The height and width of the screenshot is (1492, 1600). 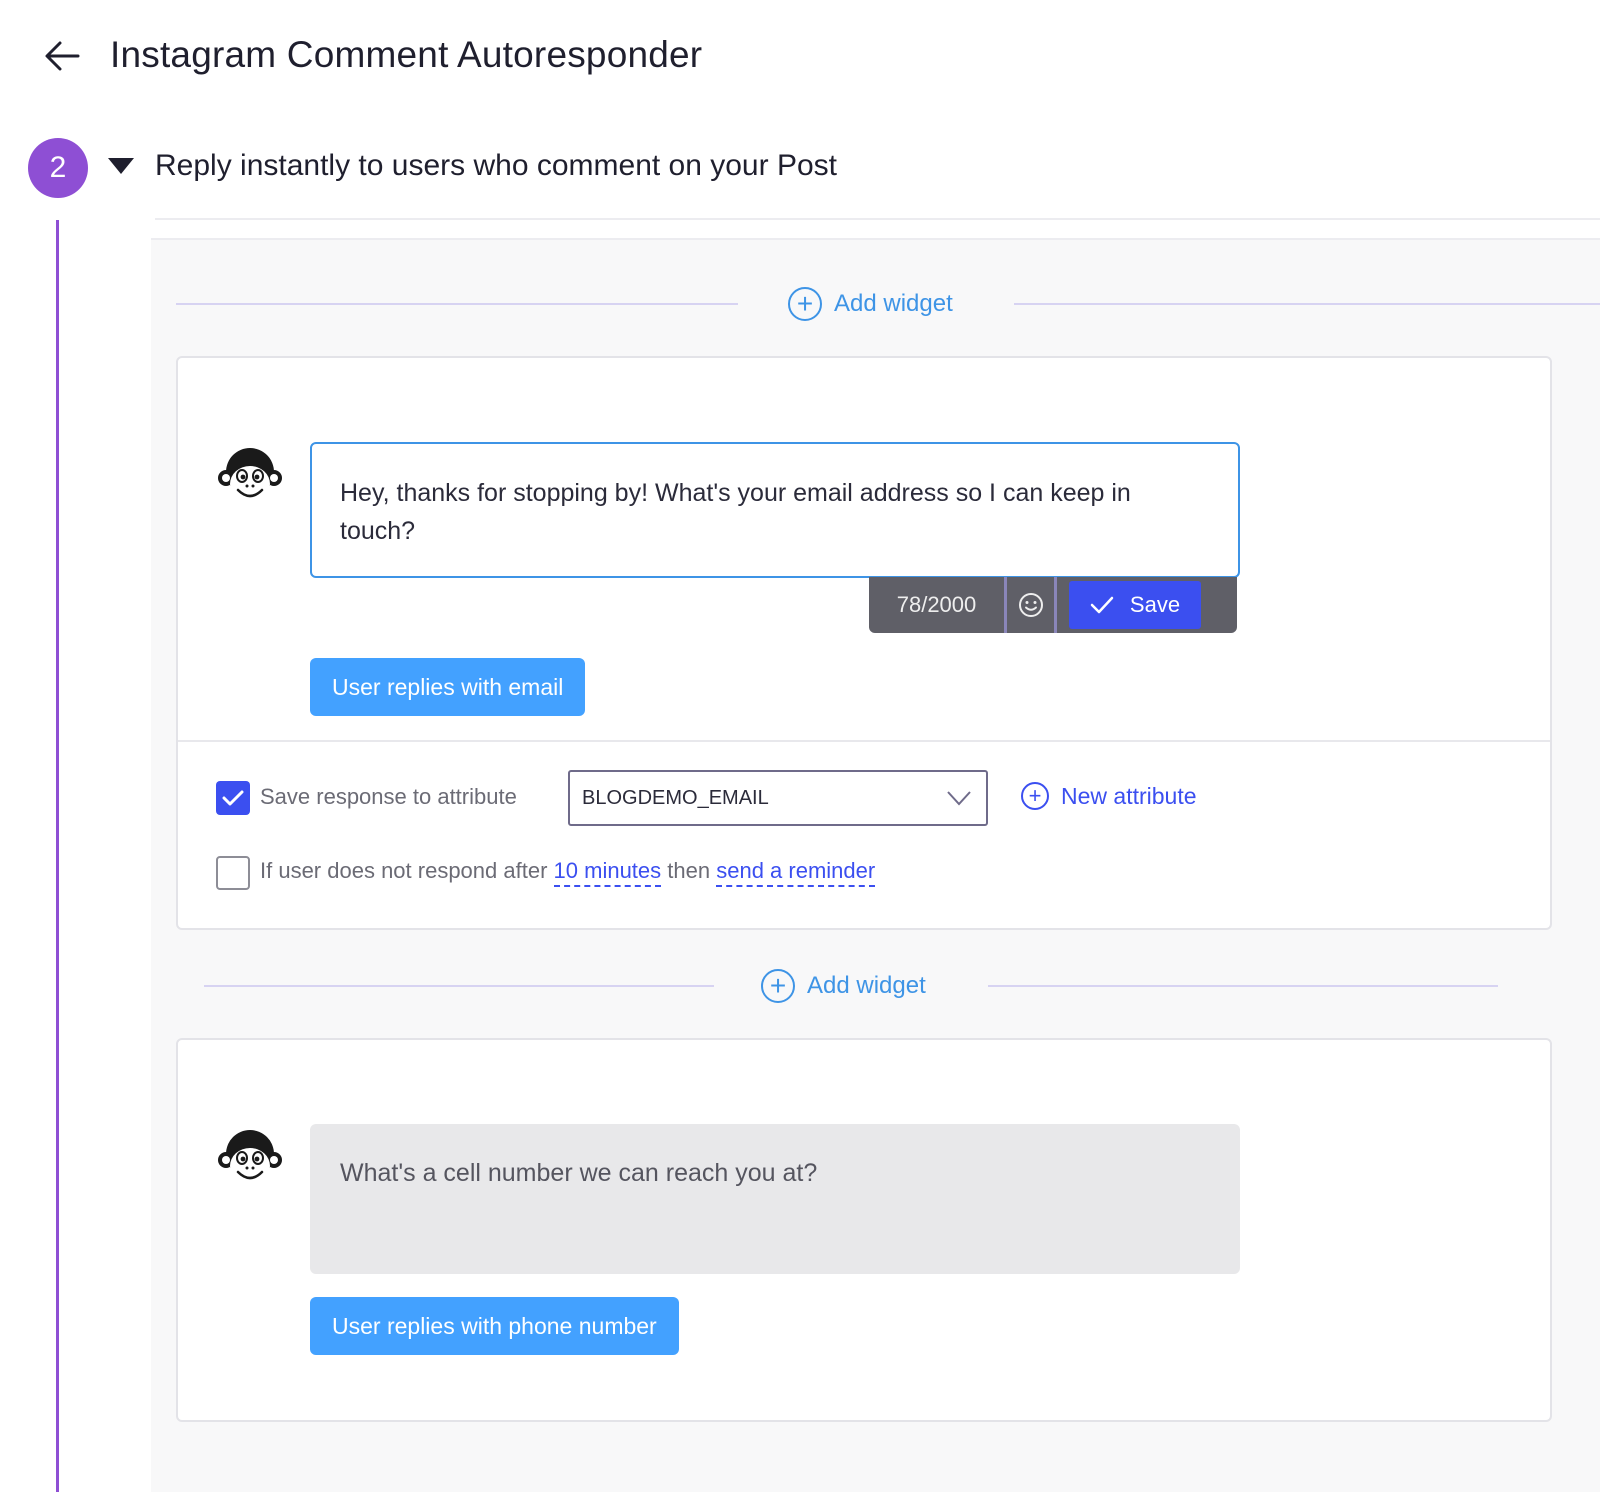 I want to click on caret-down-icon, so click(x=121, y=166).